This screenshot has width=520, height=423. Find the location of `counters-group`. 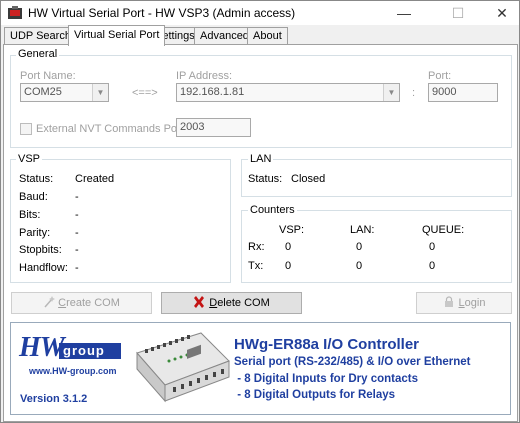

counters-group is located at coordinates (376, 246).